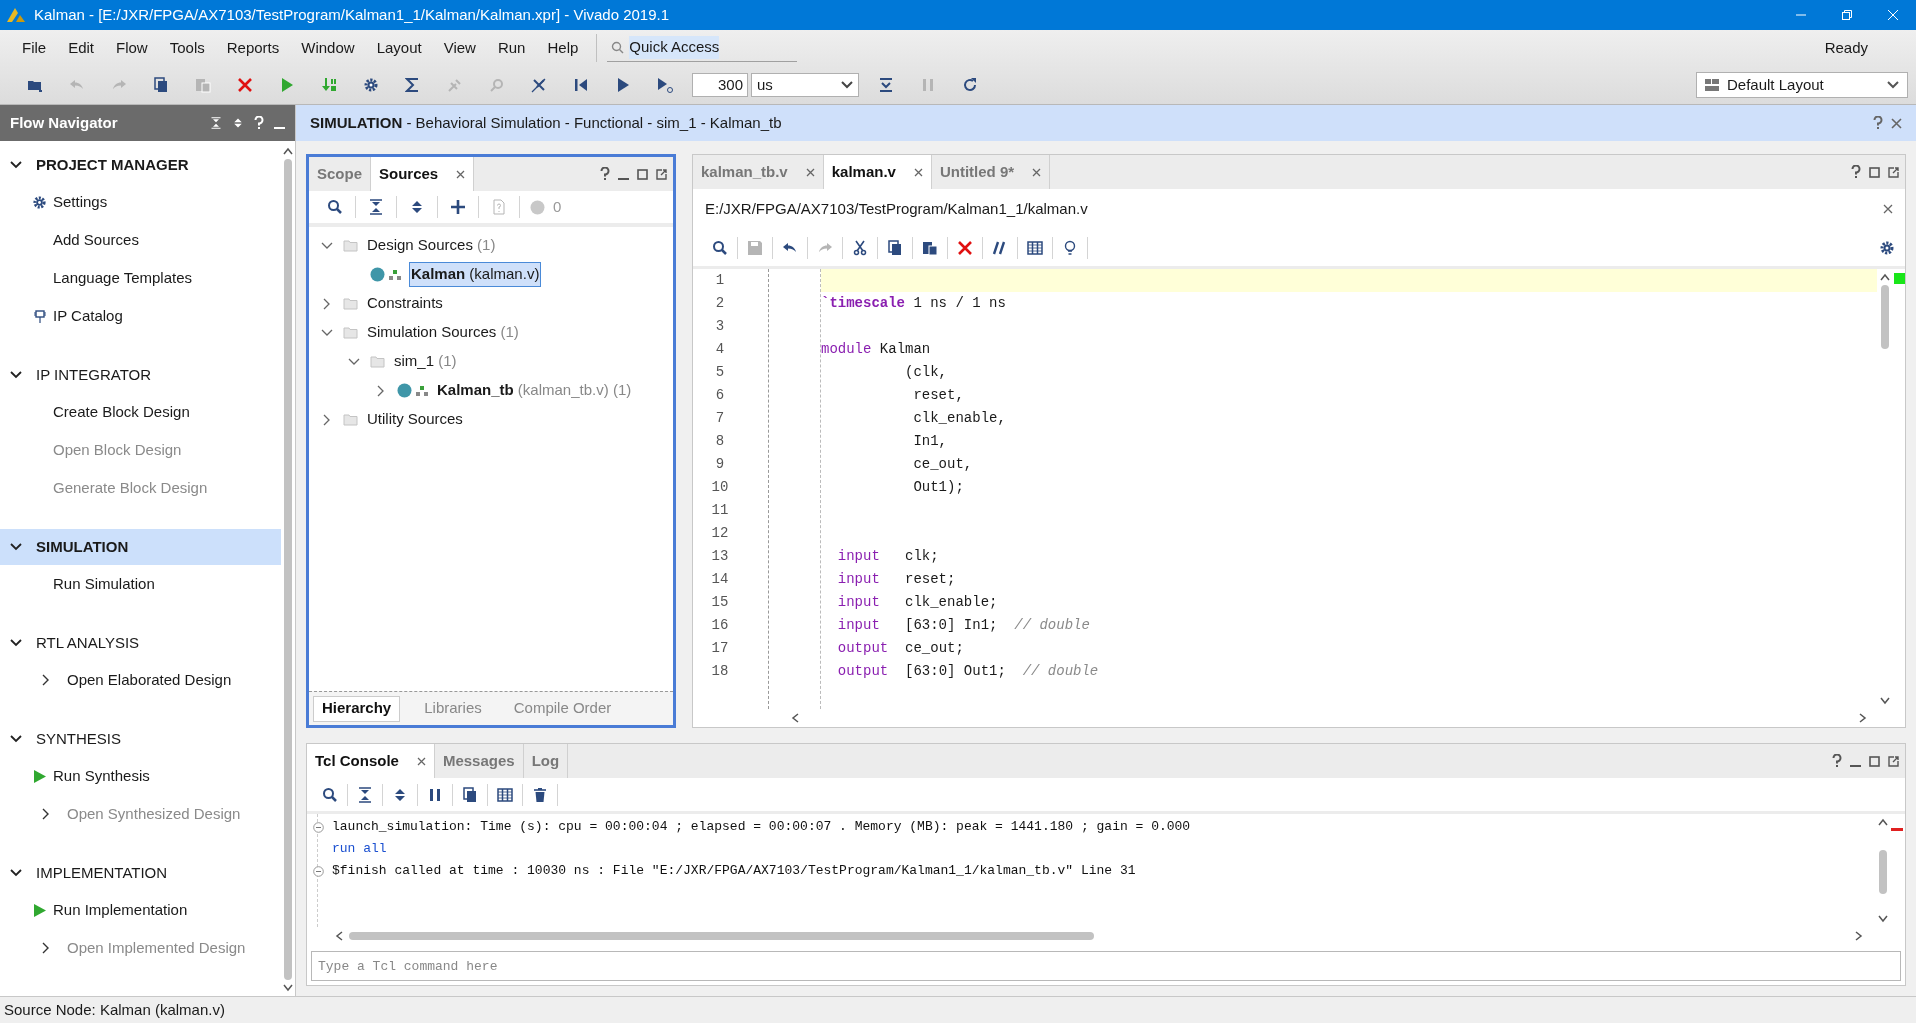  What do you see at coordinates (702, 48) in the screenshot?
I see `quick-access-field: Quick Access` at bounding box center [702, 48].